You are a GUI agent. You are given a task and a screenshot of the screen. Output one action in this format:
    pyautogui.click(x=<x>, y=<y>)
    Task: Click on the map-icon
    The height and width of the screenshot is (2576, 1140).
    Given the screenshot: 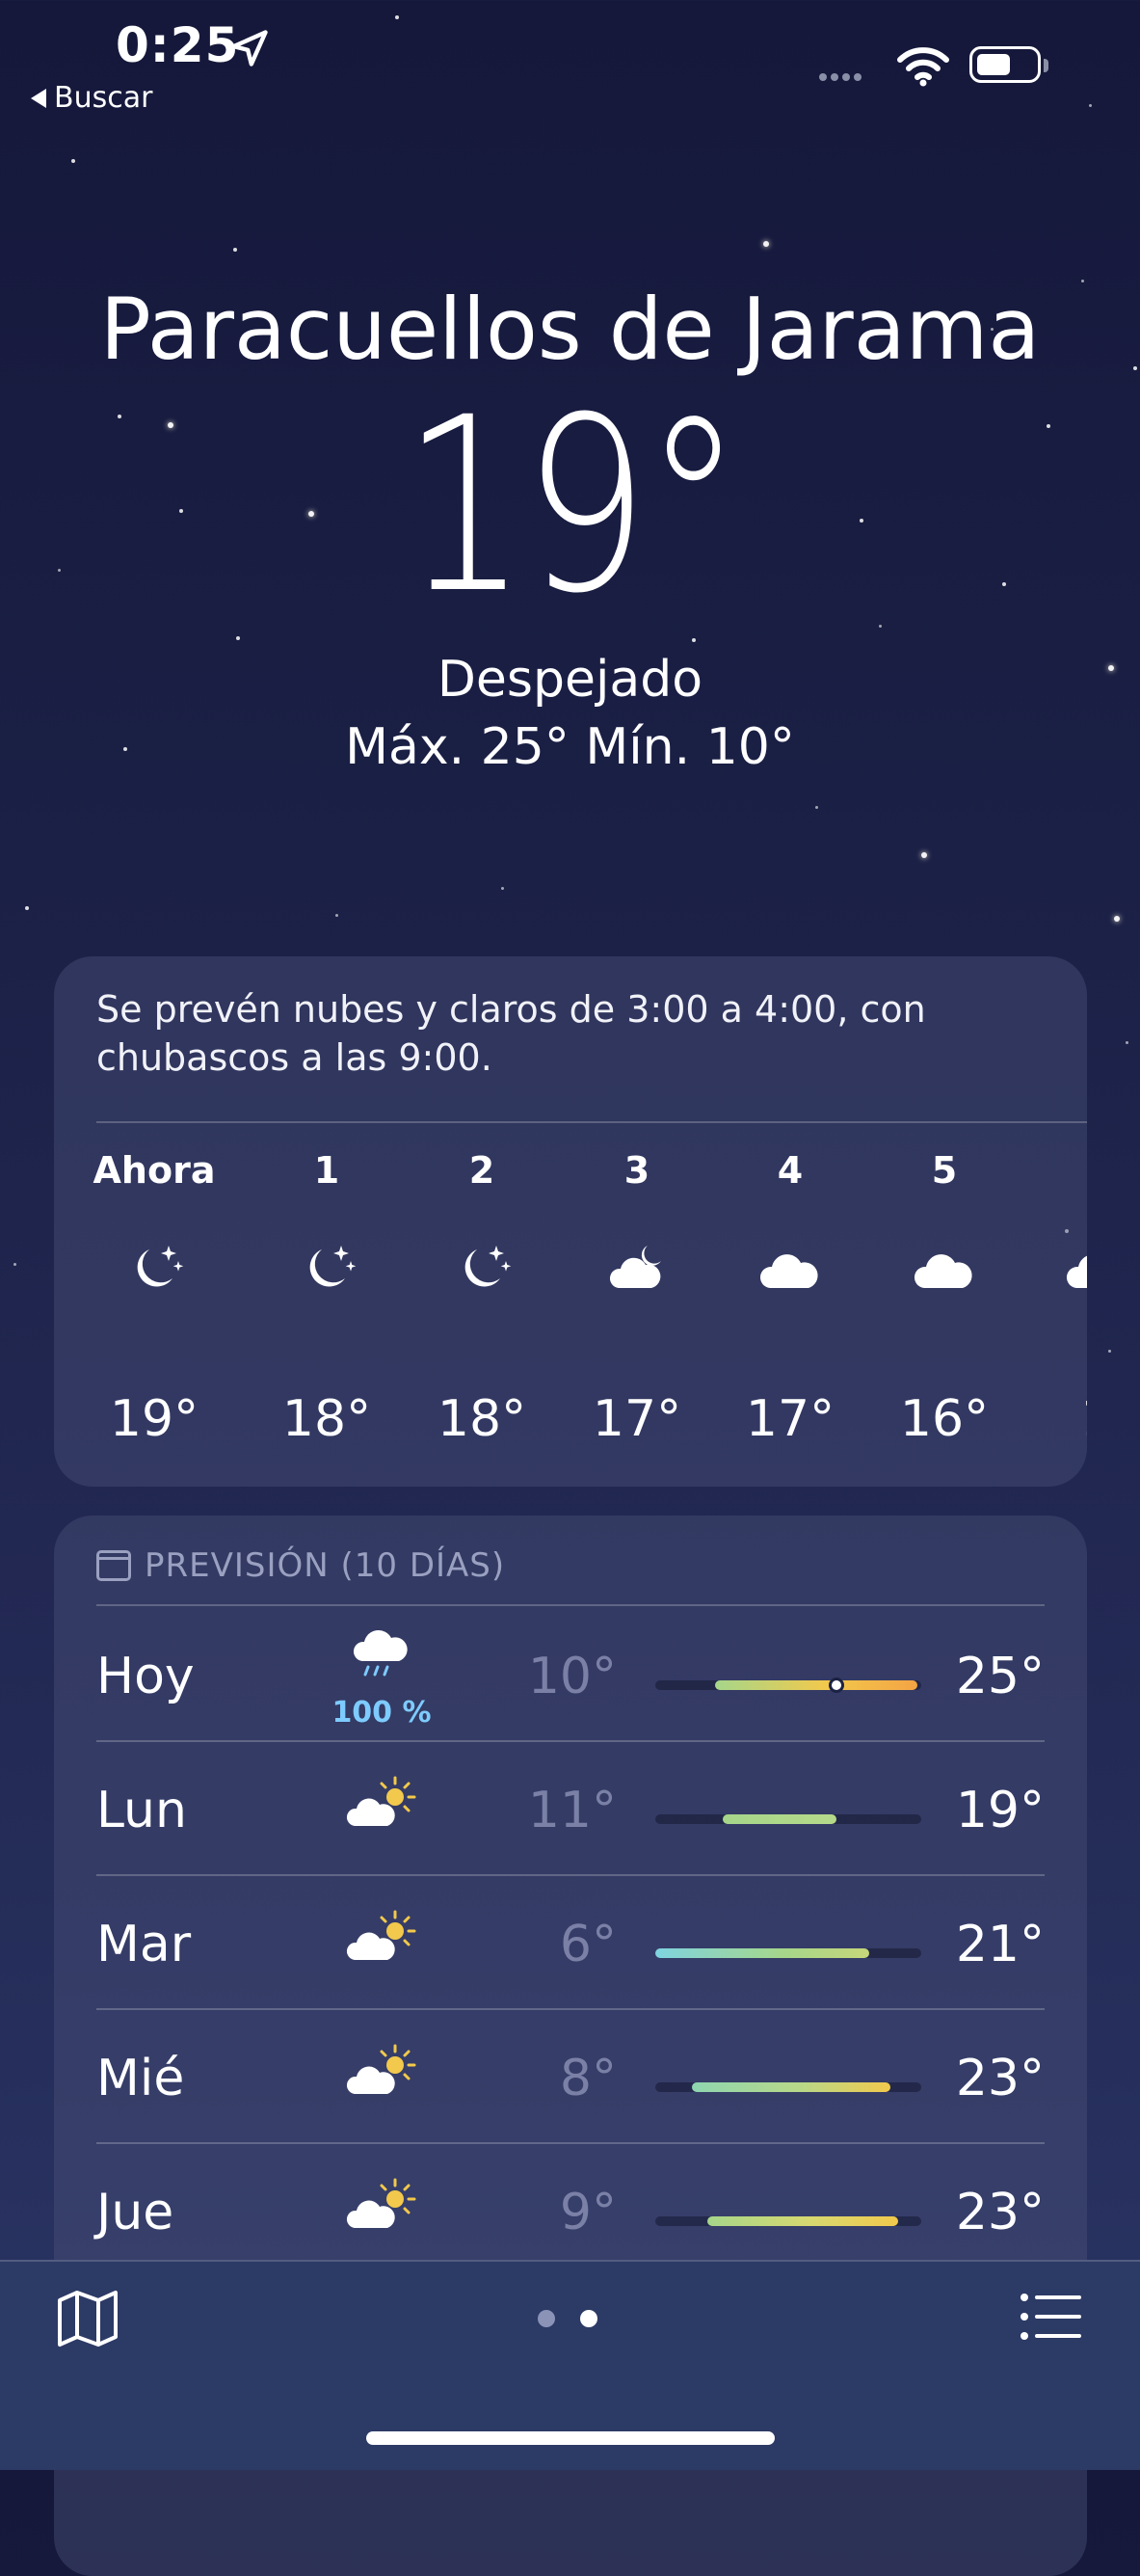 What is the action you would take?
    pyautogui.click(x=88, y=2319)
    